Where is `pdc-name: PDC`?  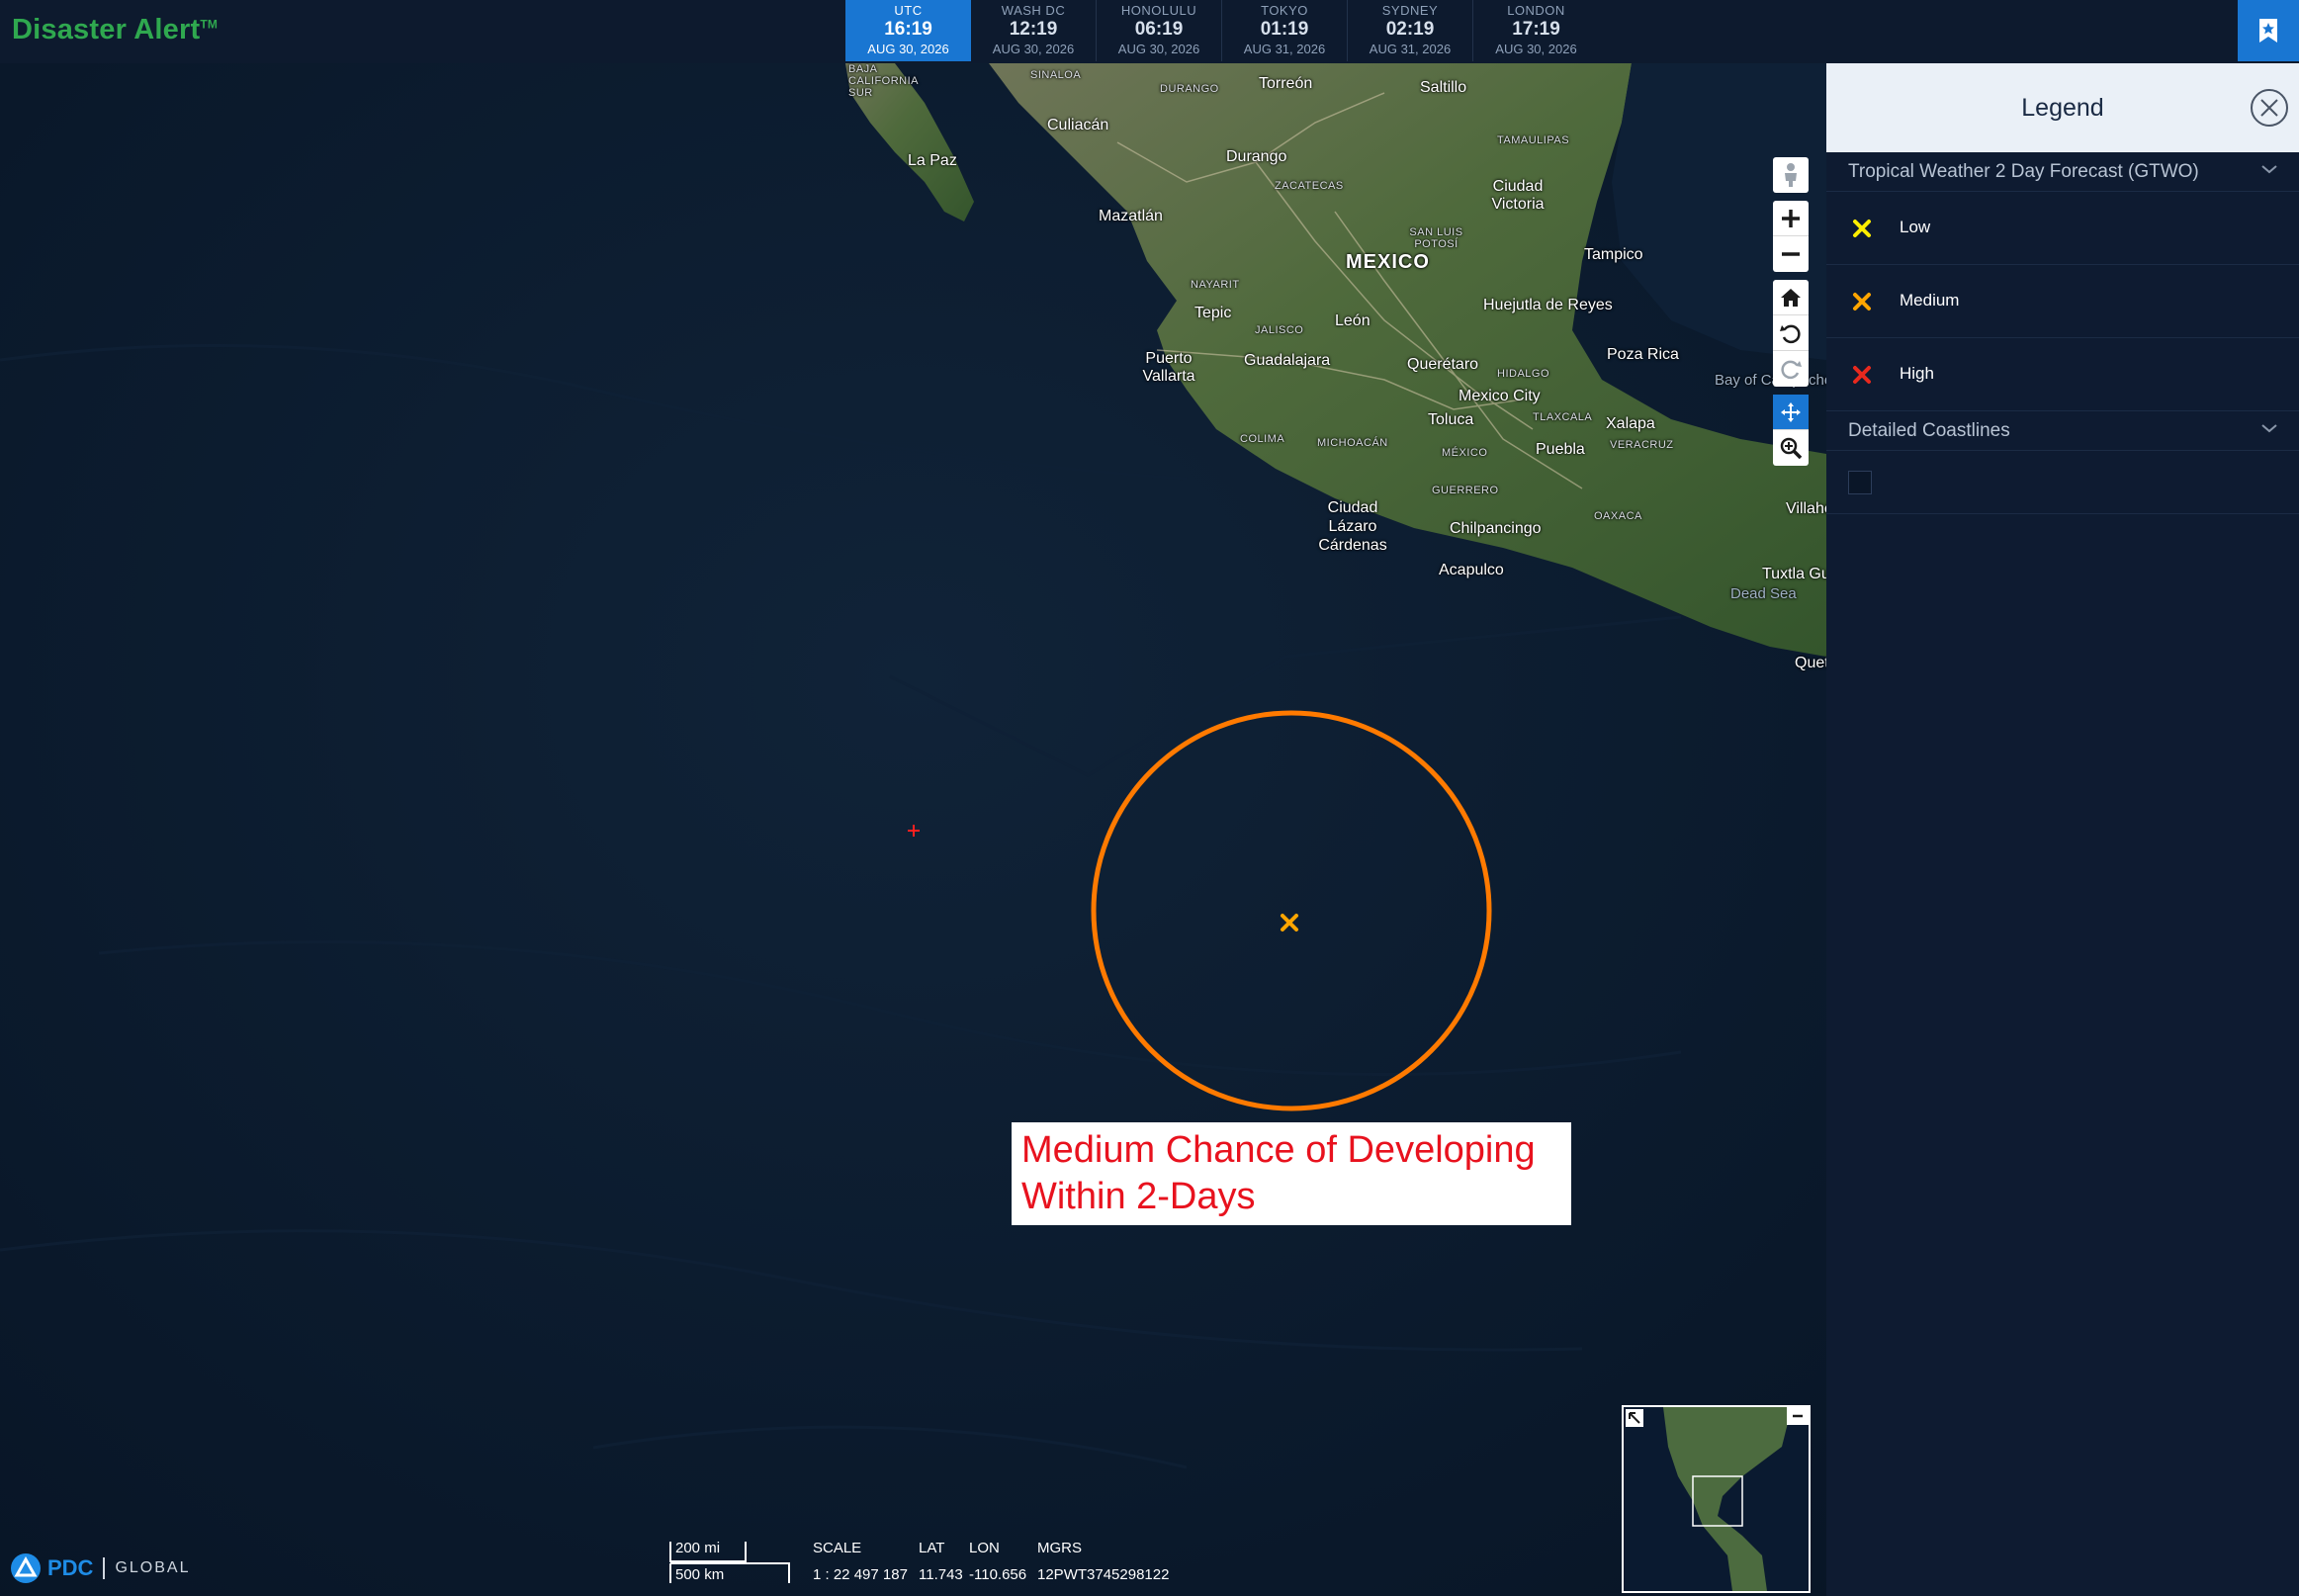
pdc-name: PDC is located at coordinates (70, 1567).